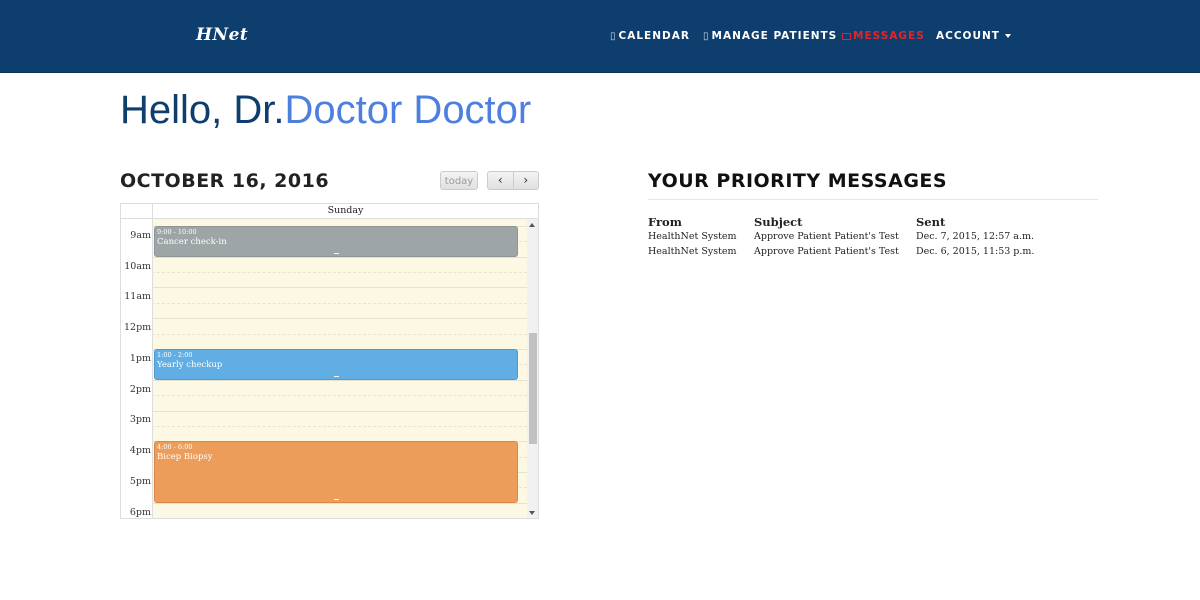 The width and height of the screenshot is (1200, 600). What do you see at coordinates (140, 235) in the screenshot?
I see `time-label: 9am` at bounding box center [140, 235].